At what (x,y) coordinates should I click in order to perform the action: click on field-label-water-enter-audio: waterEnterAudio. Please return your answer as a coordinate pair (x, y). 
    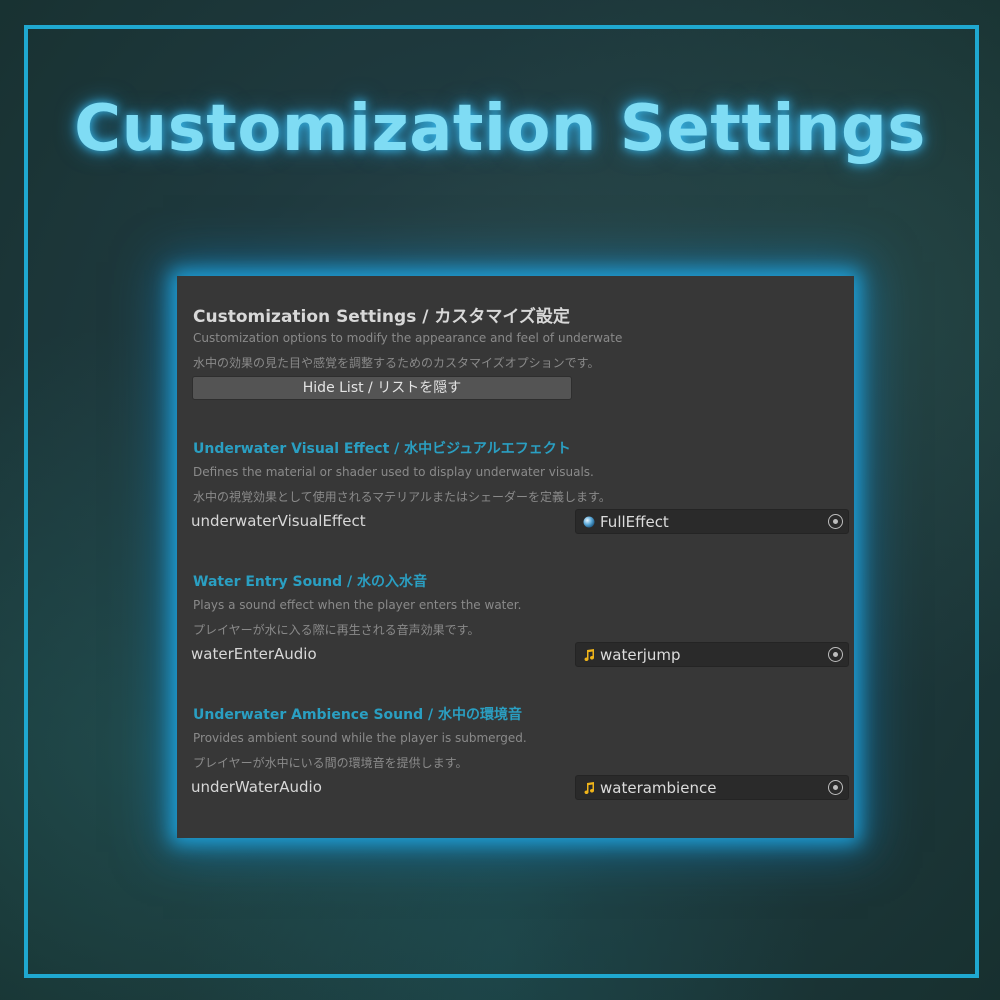
    Looking at the image, I should click on (254, 654).